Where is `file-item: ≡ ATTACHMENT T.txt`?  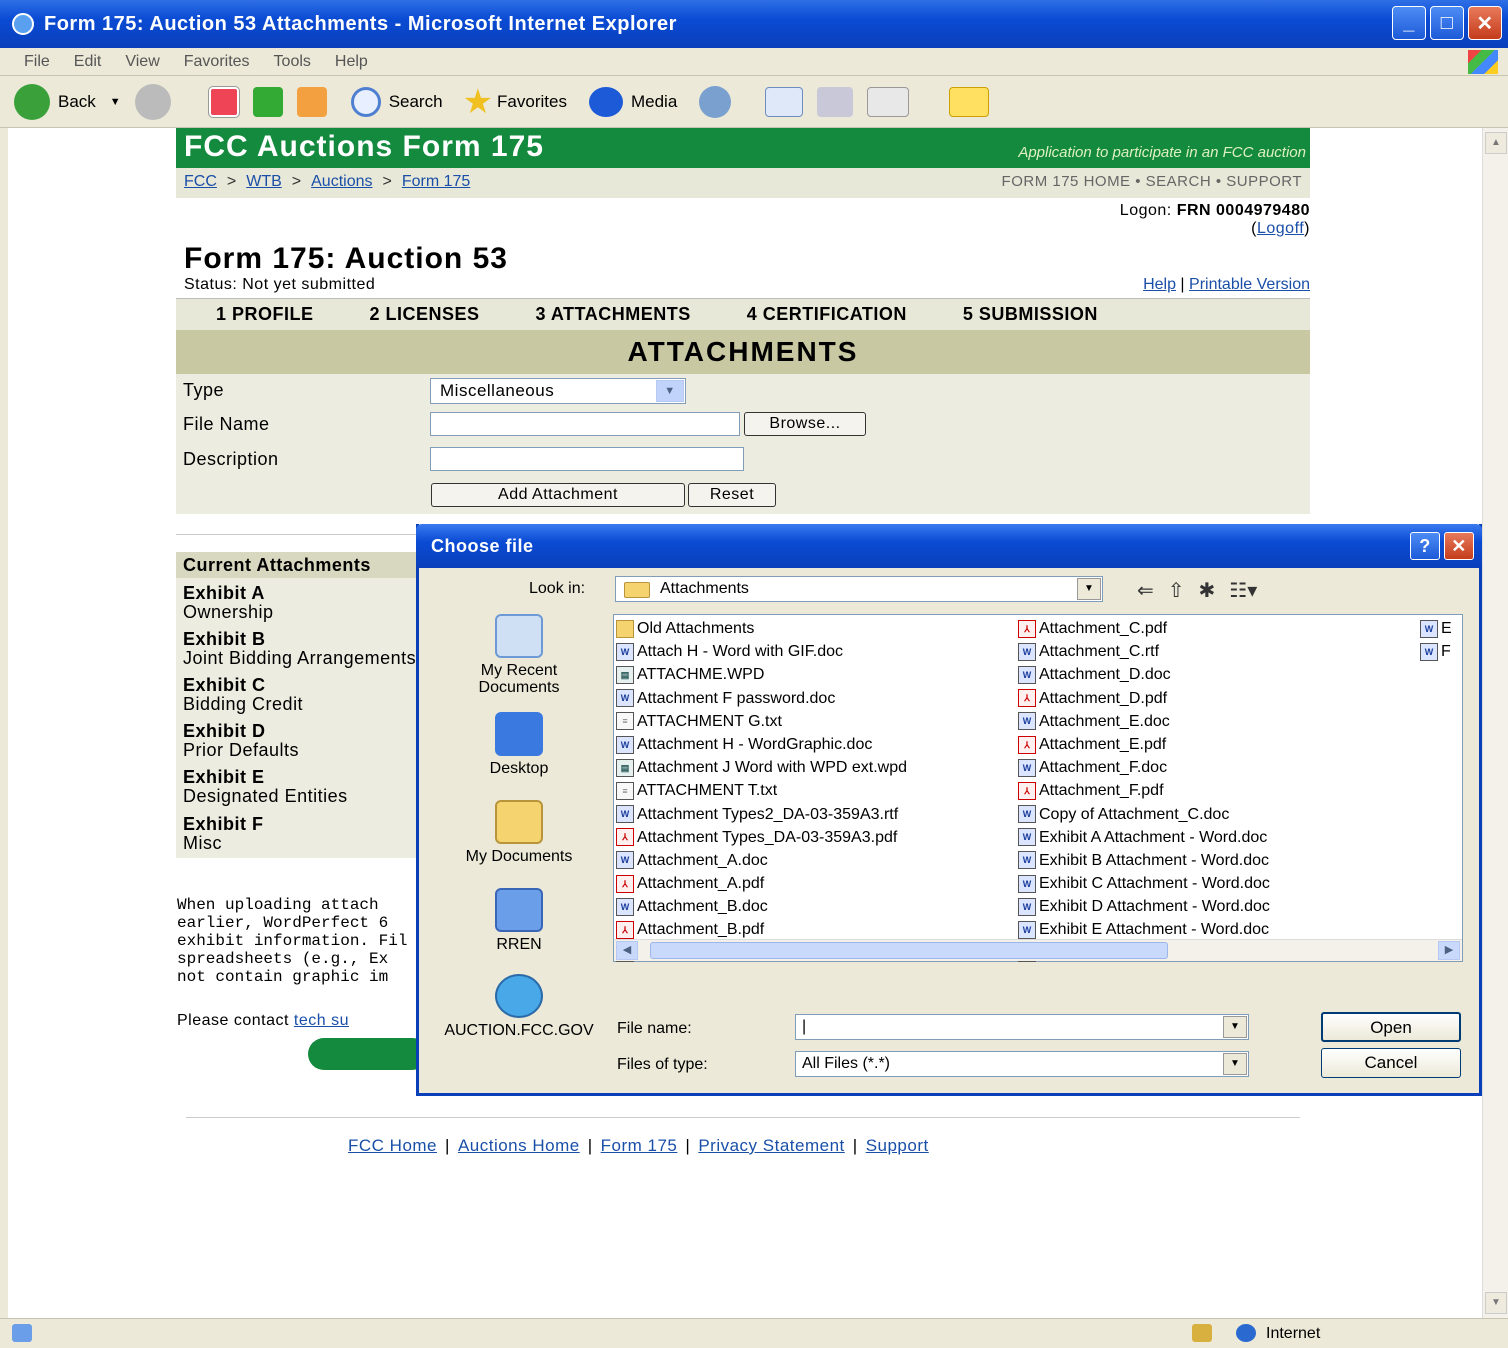
file-item: ≡ ATTACHMENT T.txt is located at coordinates (761, 790).